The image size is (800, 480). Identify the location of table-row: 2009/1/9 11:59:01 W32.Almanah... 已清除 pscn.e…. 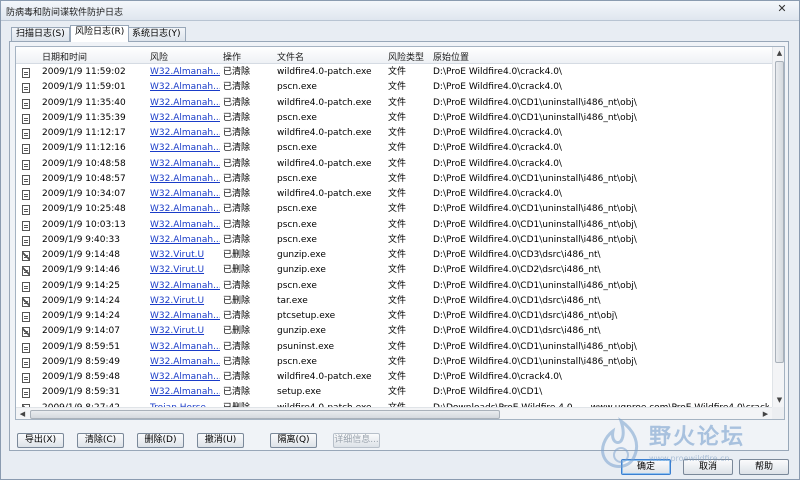
(394, 87).